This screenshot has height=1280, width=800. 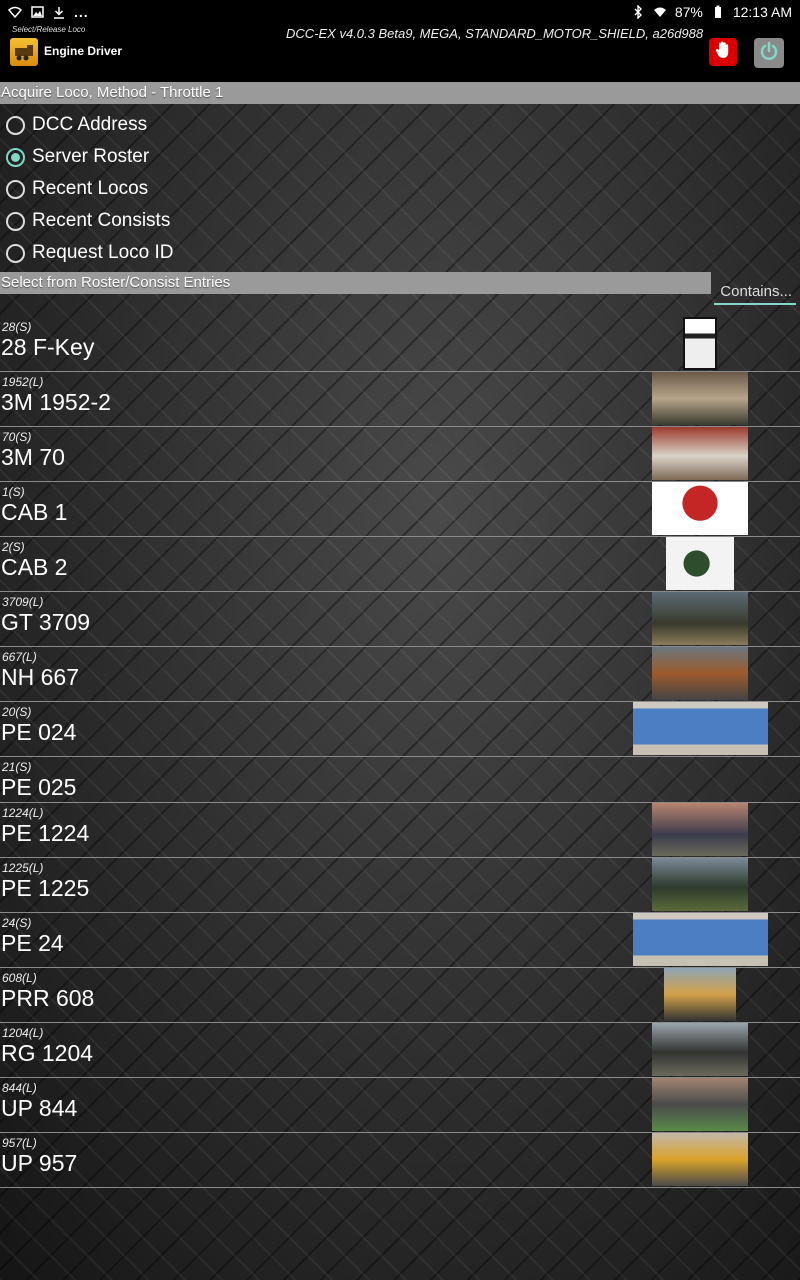 I want to click on roster-address: 21(S), so click(x=17, y=767).